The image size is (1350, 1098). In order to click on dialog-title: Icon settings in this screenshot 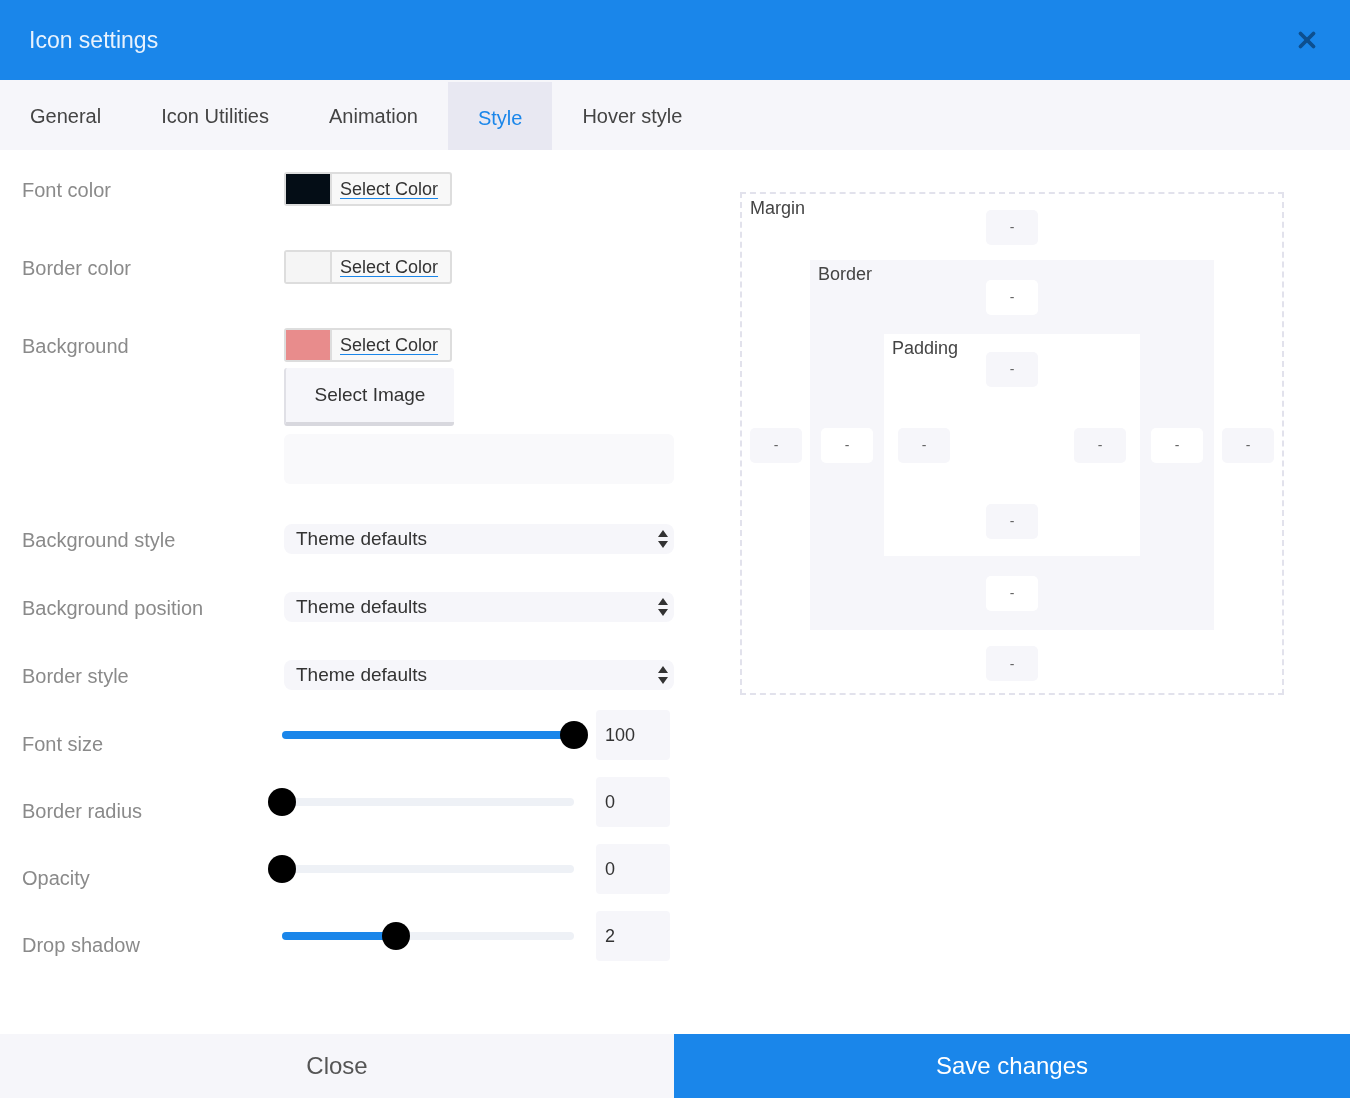, I will do `click(94, 40)`.